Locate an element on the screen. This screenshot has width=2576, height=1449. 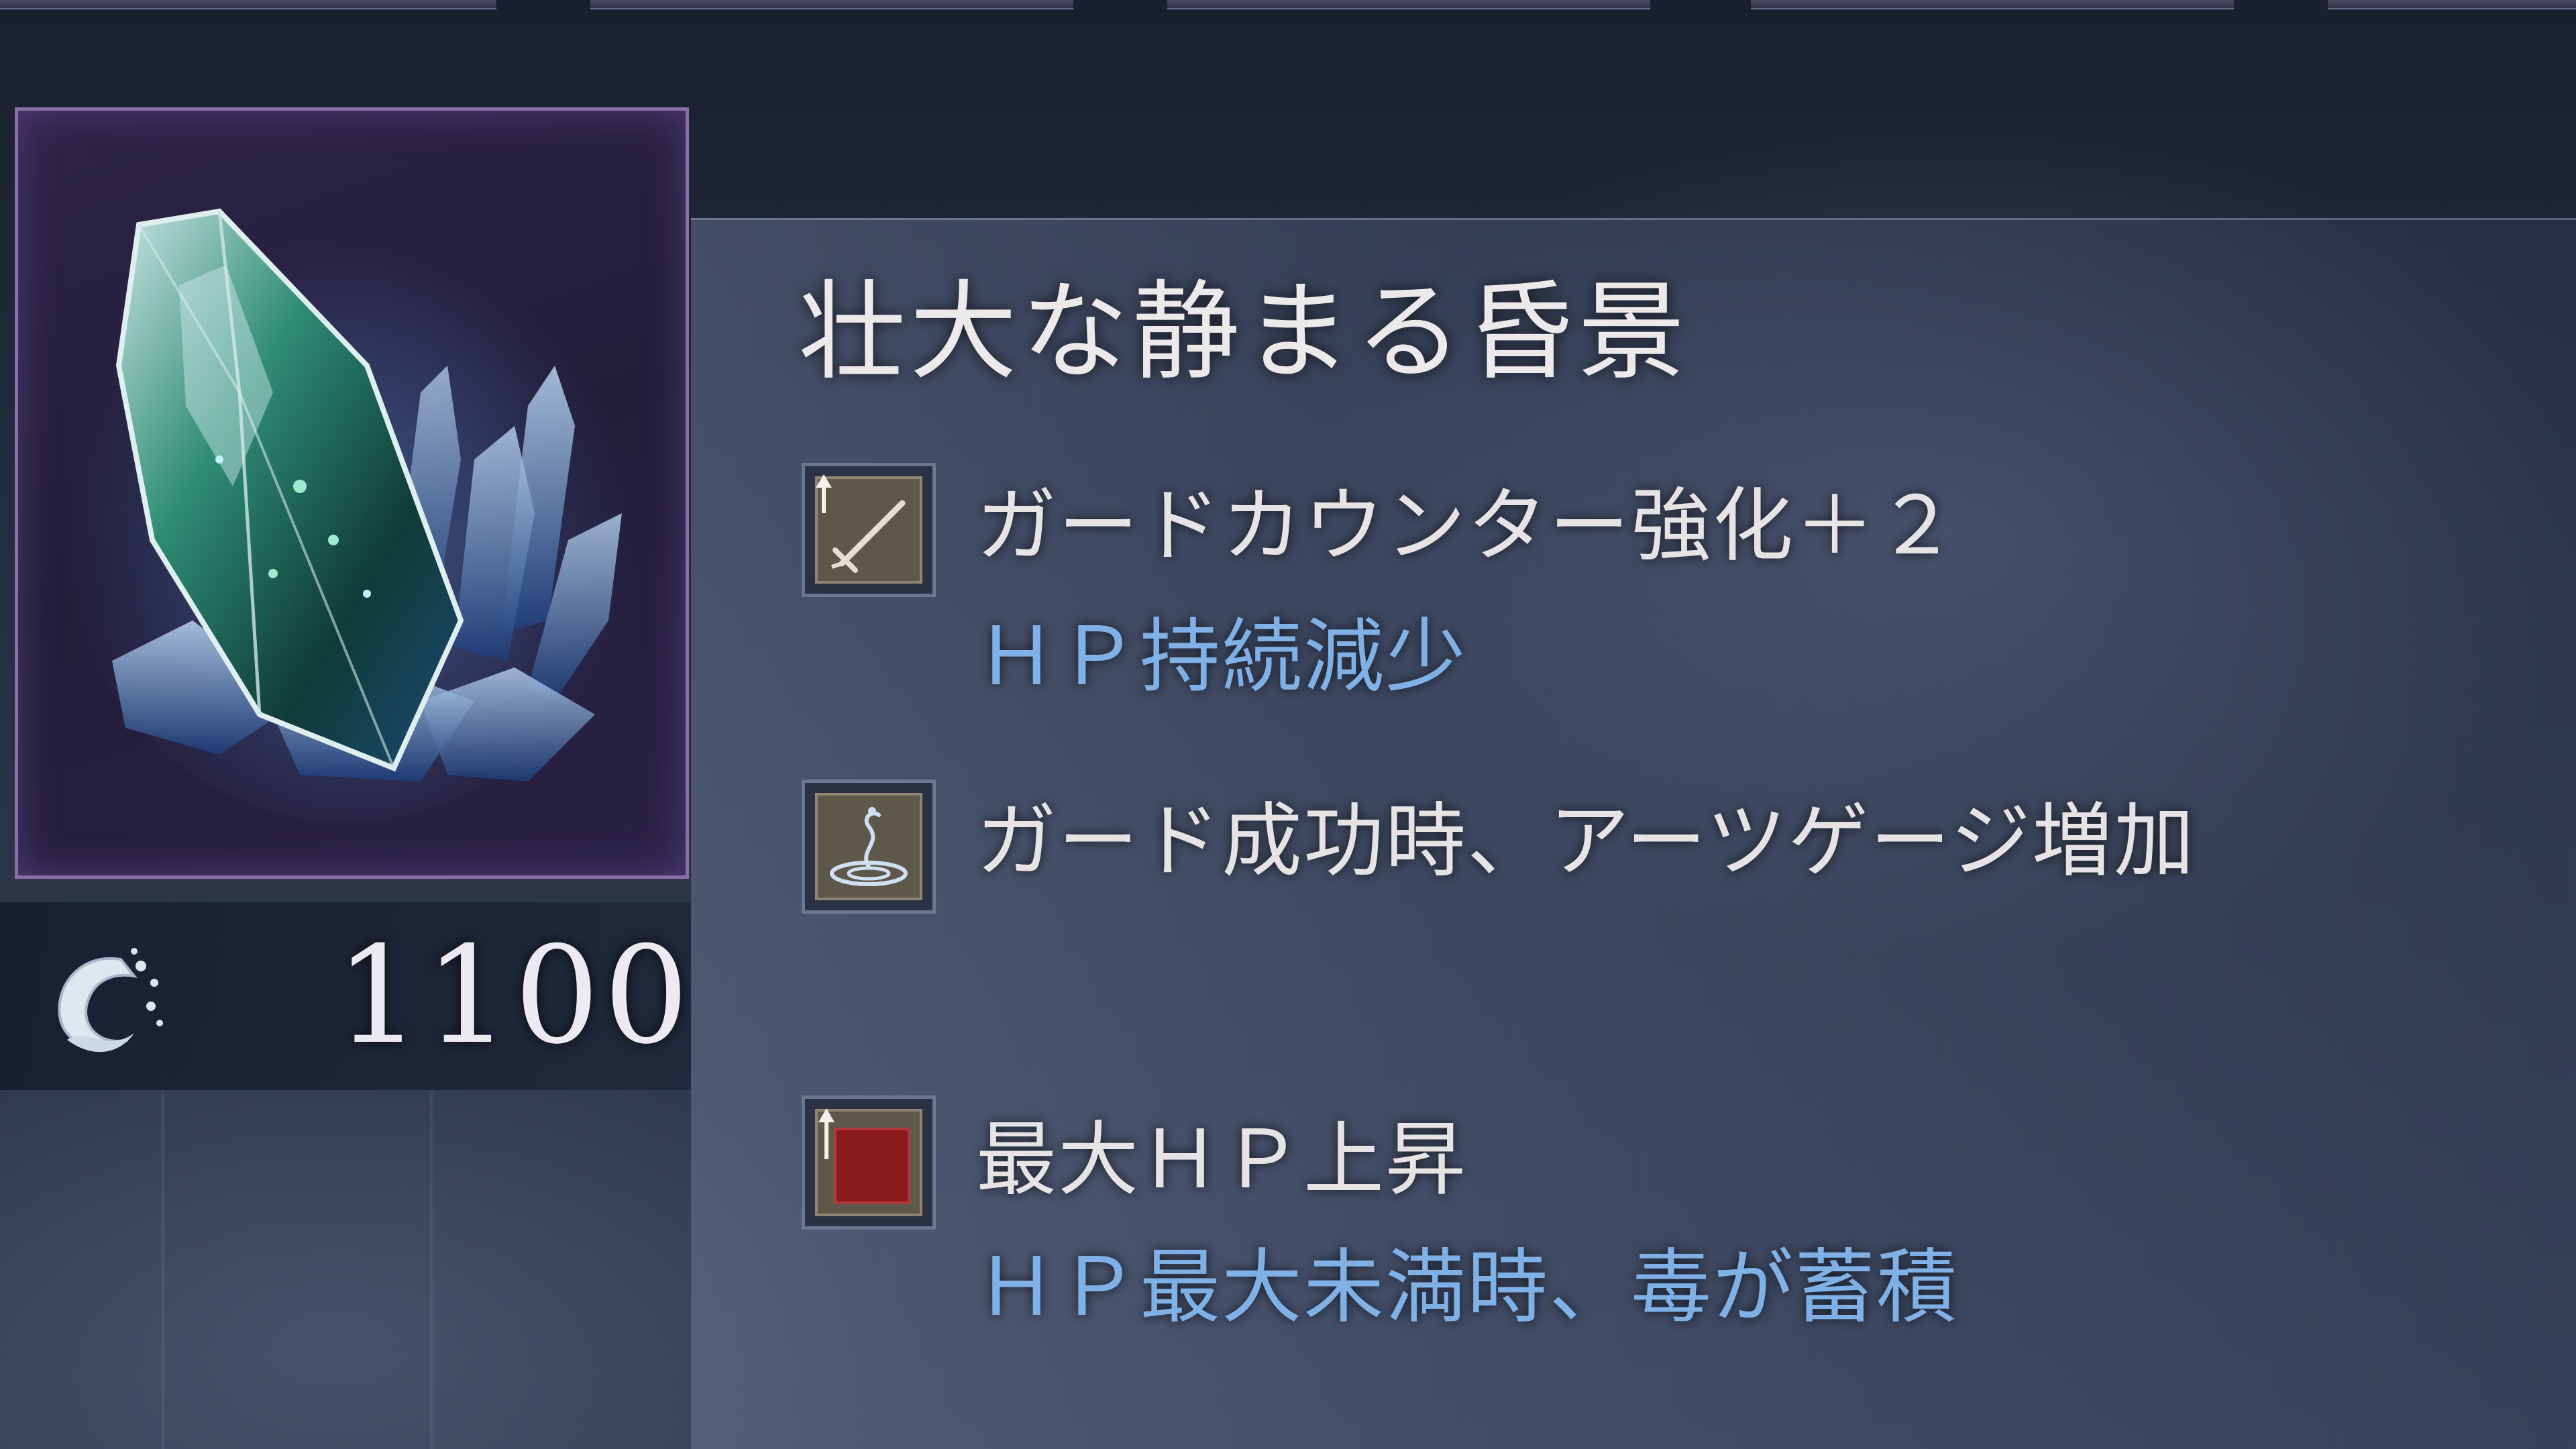
effect-3-icon-frame is located at coordinates (869, 1162).